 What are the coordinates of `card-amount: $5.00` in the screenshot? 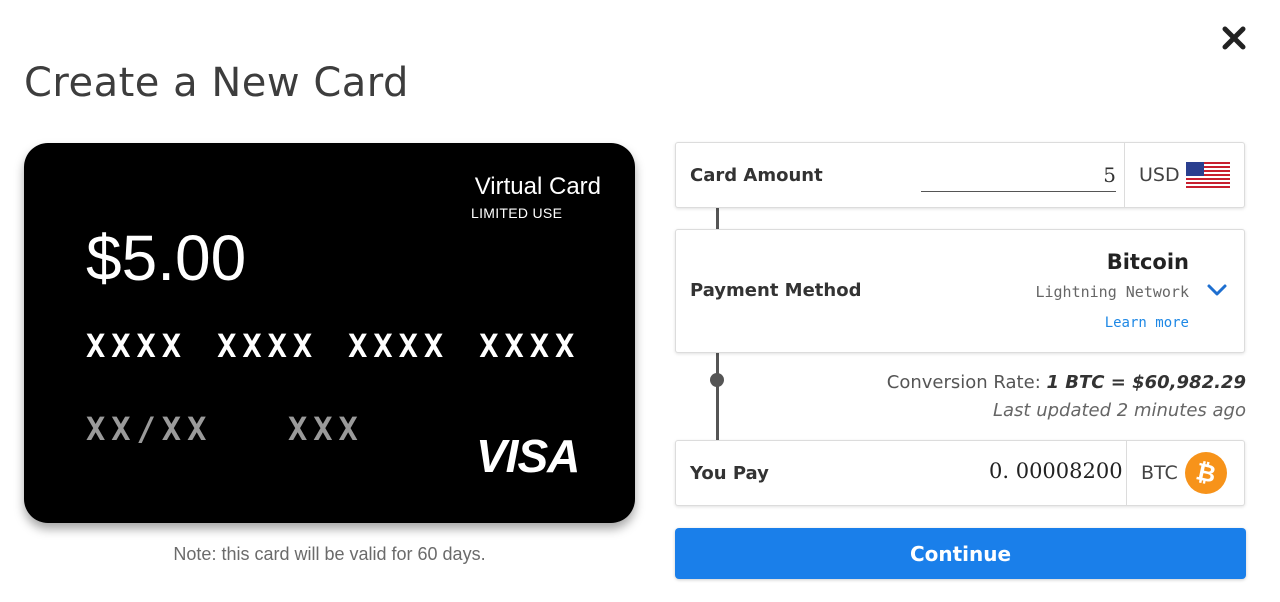 It's located at (166, 258).